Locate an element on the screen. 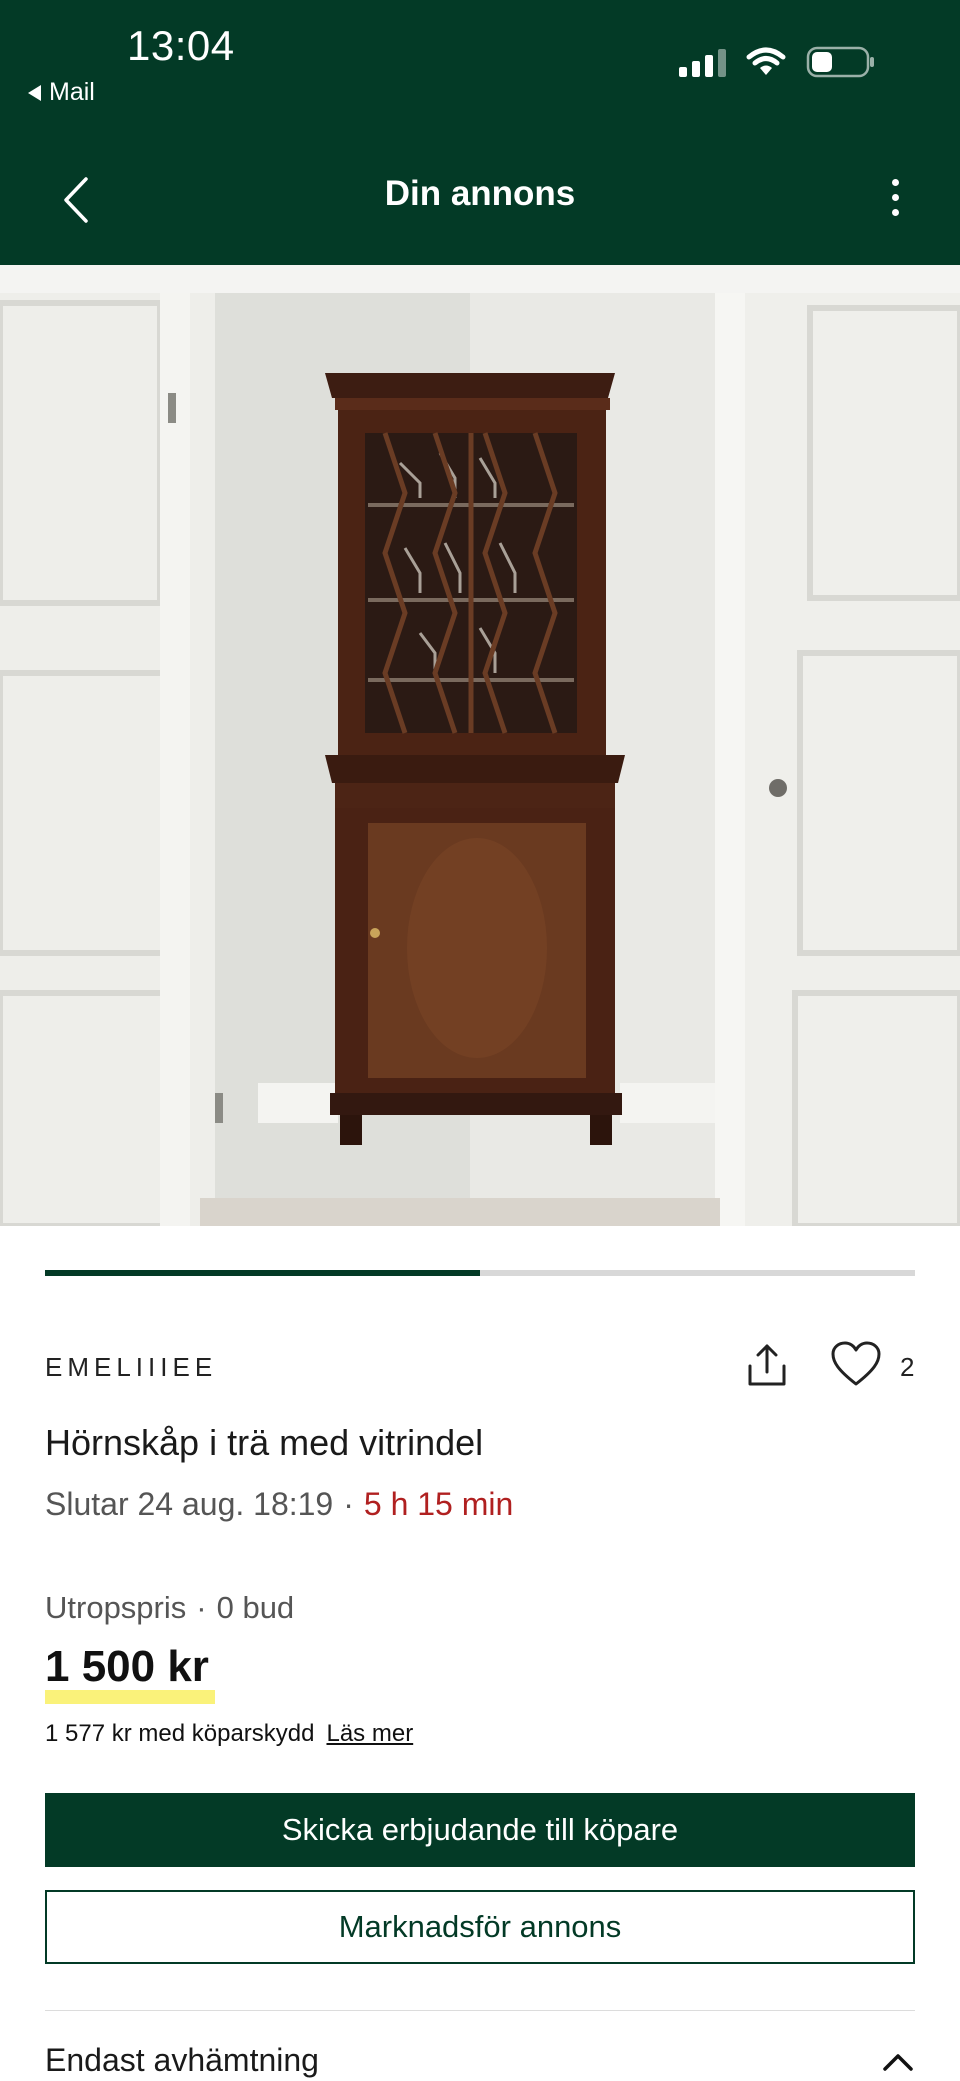  delivery-label: Endast avhämtning is located at coordinates (182, 2060).